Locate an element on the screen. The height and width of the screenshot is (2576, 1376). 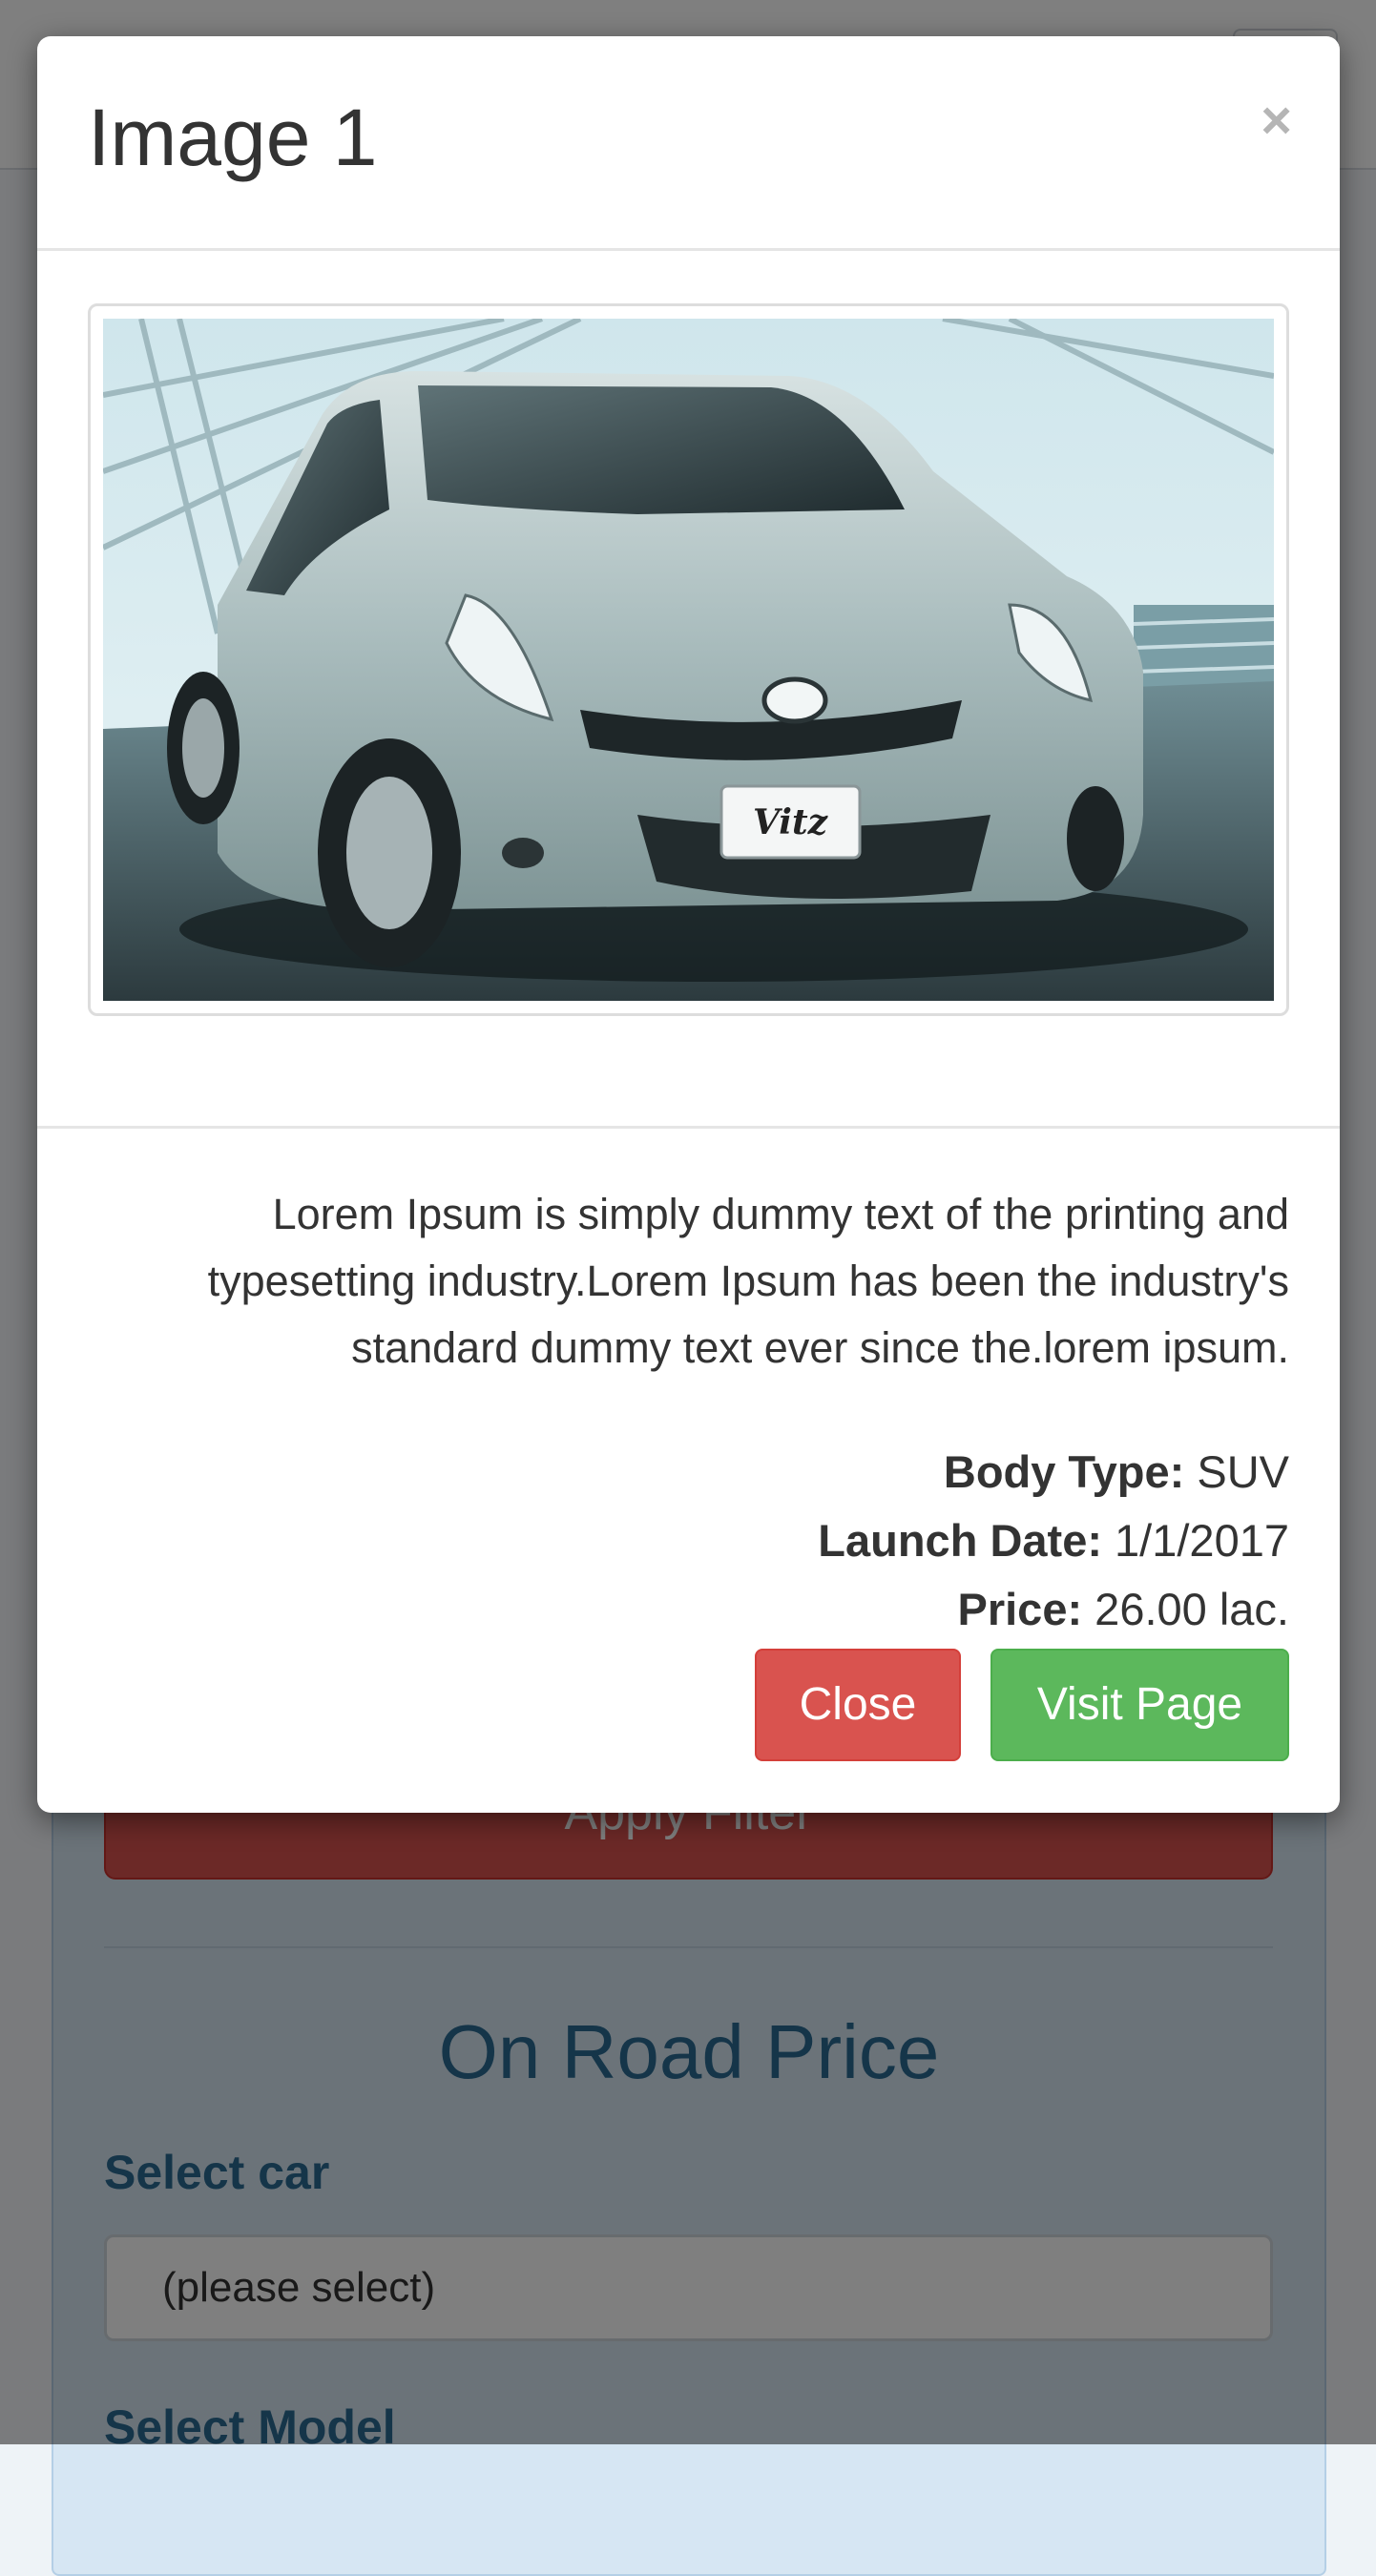
spec-launch-date-value: 1/1/2017 is located at coordinates (1195, 1540).